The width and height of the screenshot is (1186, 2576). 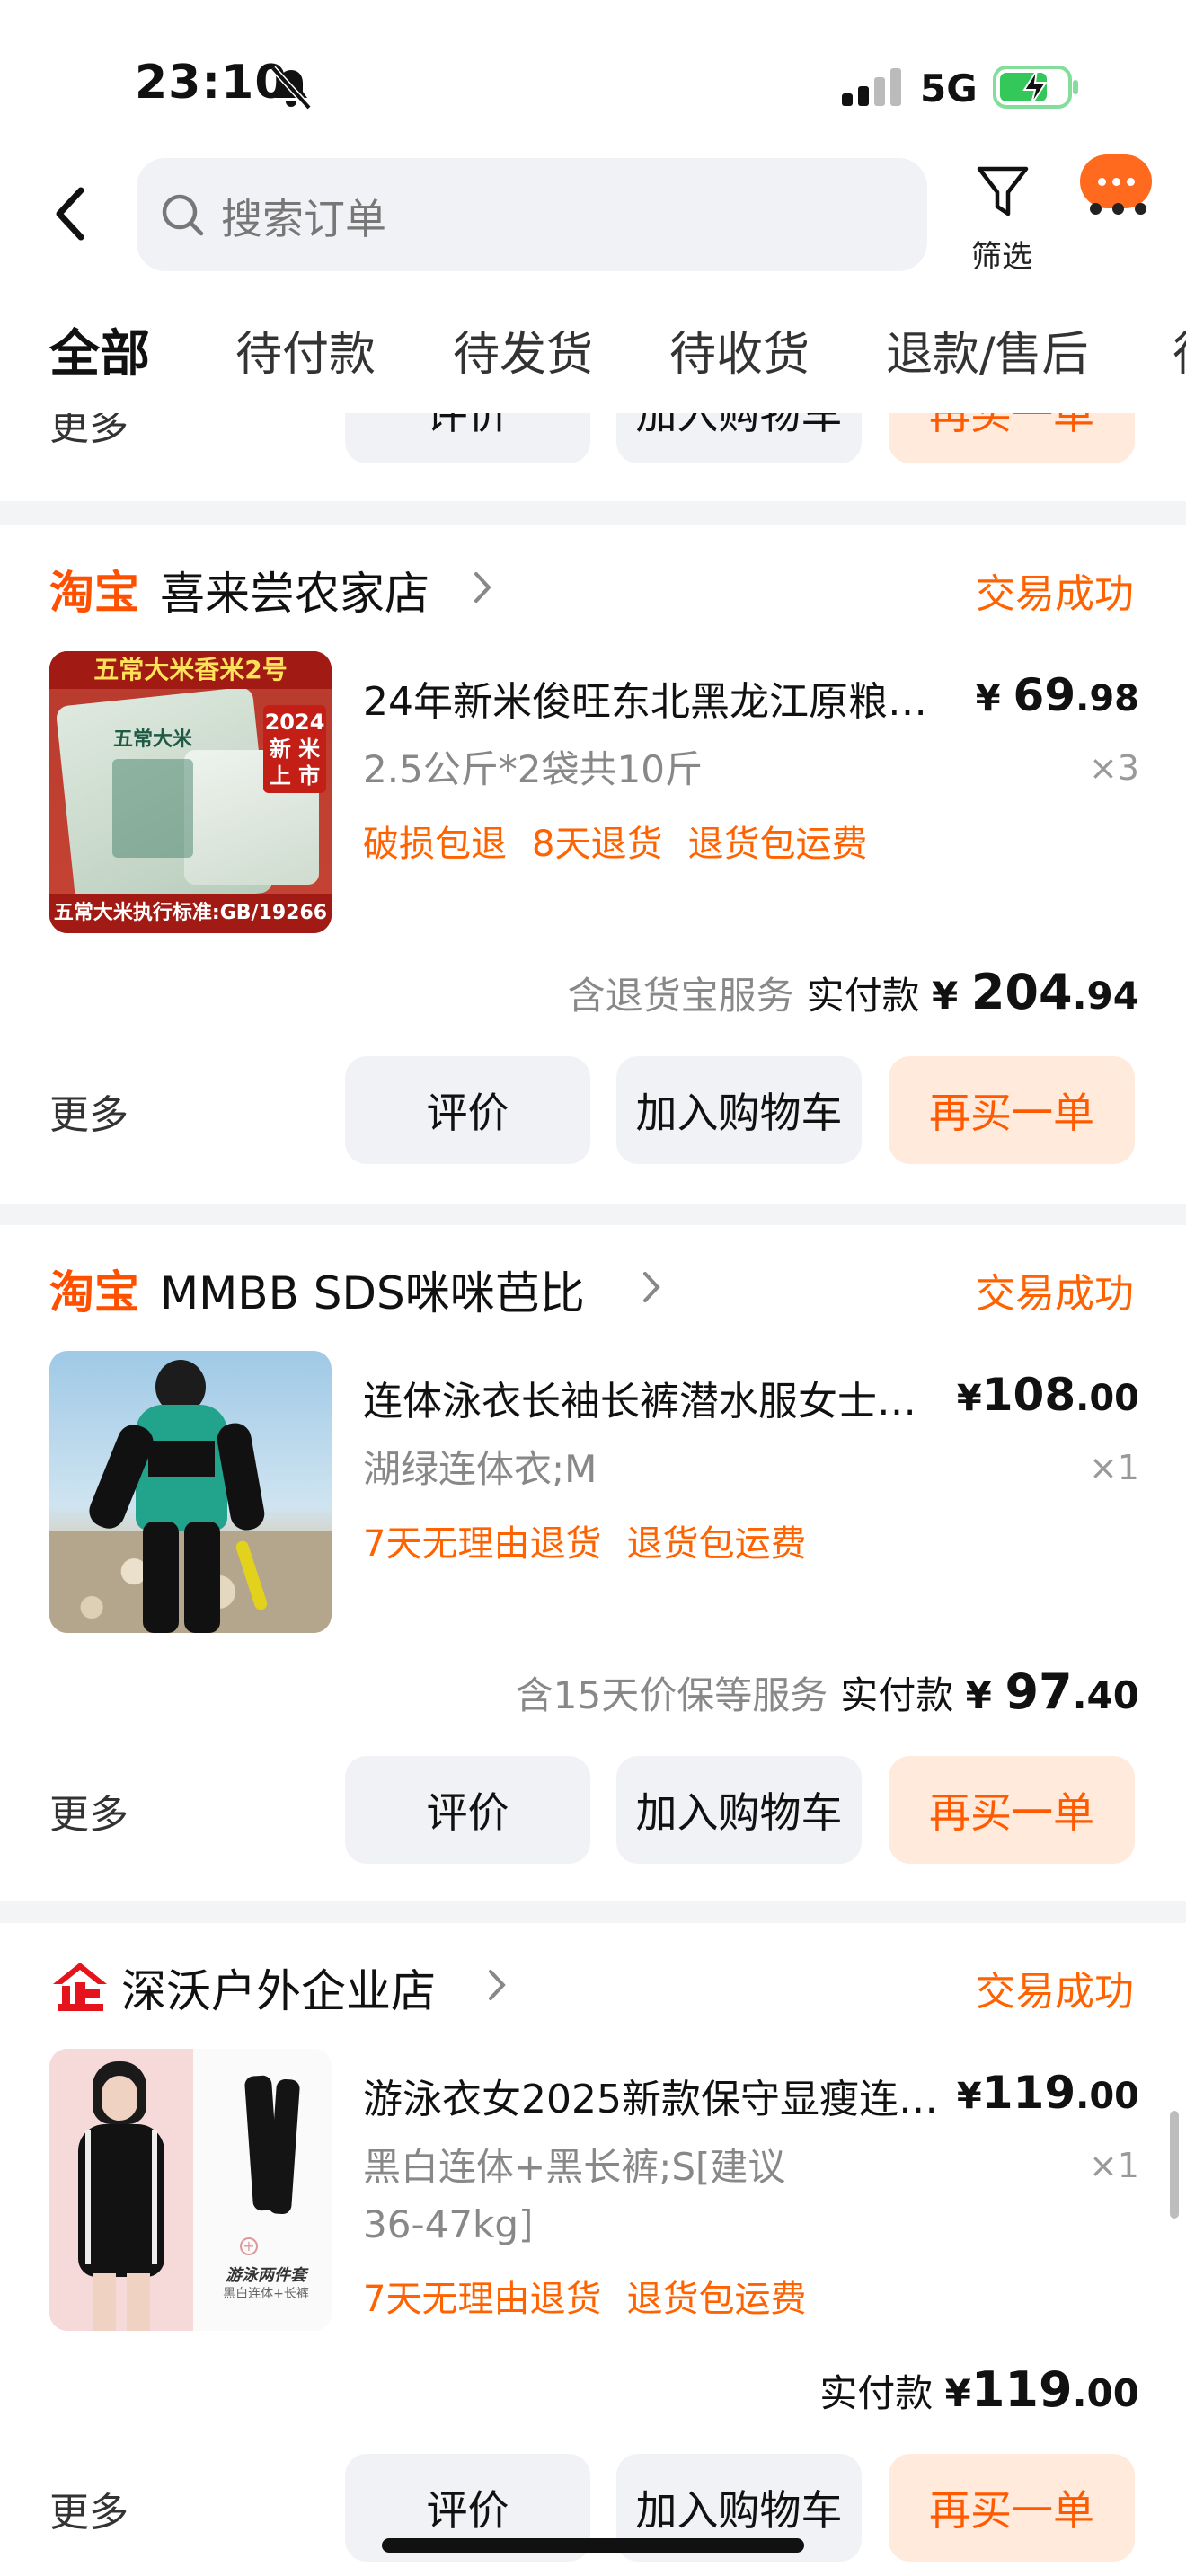 I want to click on bag-label: 五常大米, so click(x=152, y=739).